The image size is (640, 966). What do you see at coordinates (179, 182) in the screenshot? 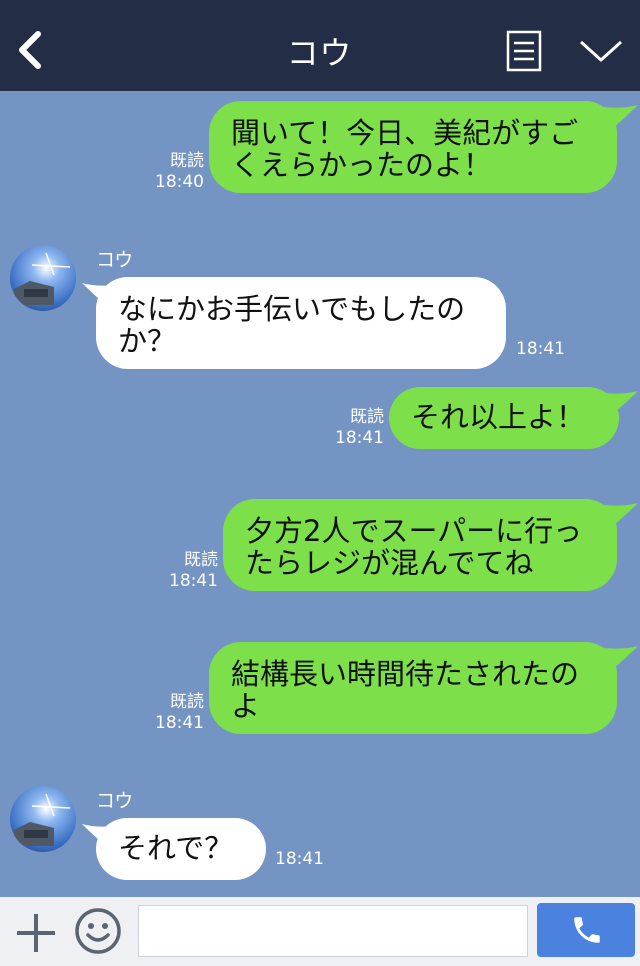
I see `message-time: 18:40` at bounding box center [179, 182].